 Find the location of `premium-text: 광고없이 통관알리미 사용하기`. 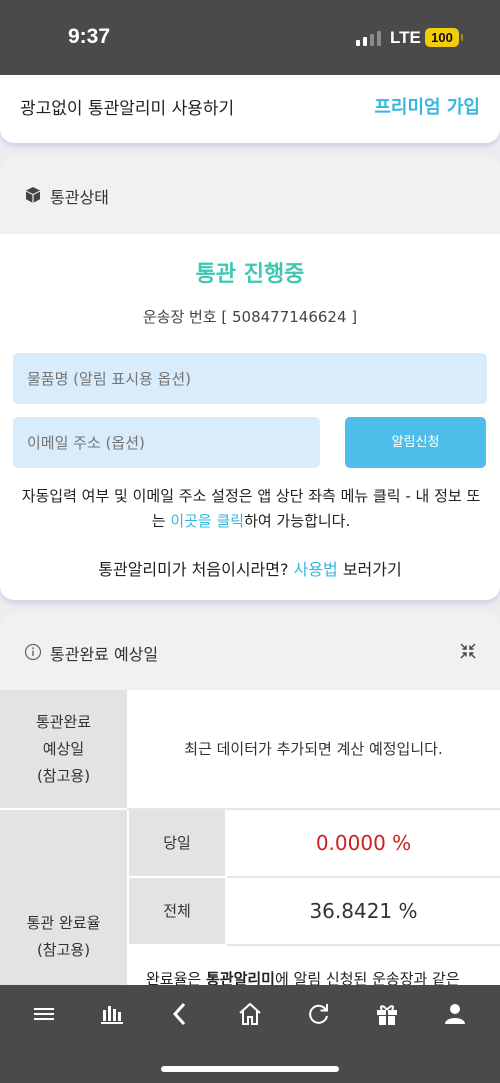

premium-text: 광고없이 통관알리미 사용하기 is located at coordinates (127, 109).